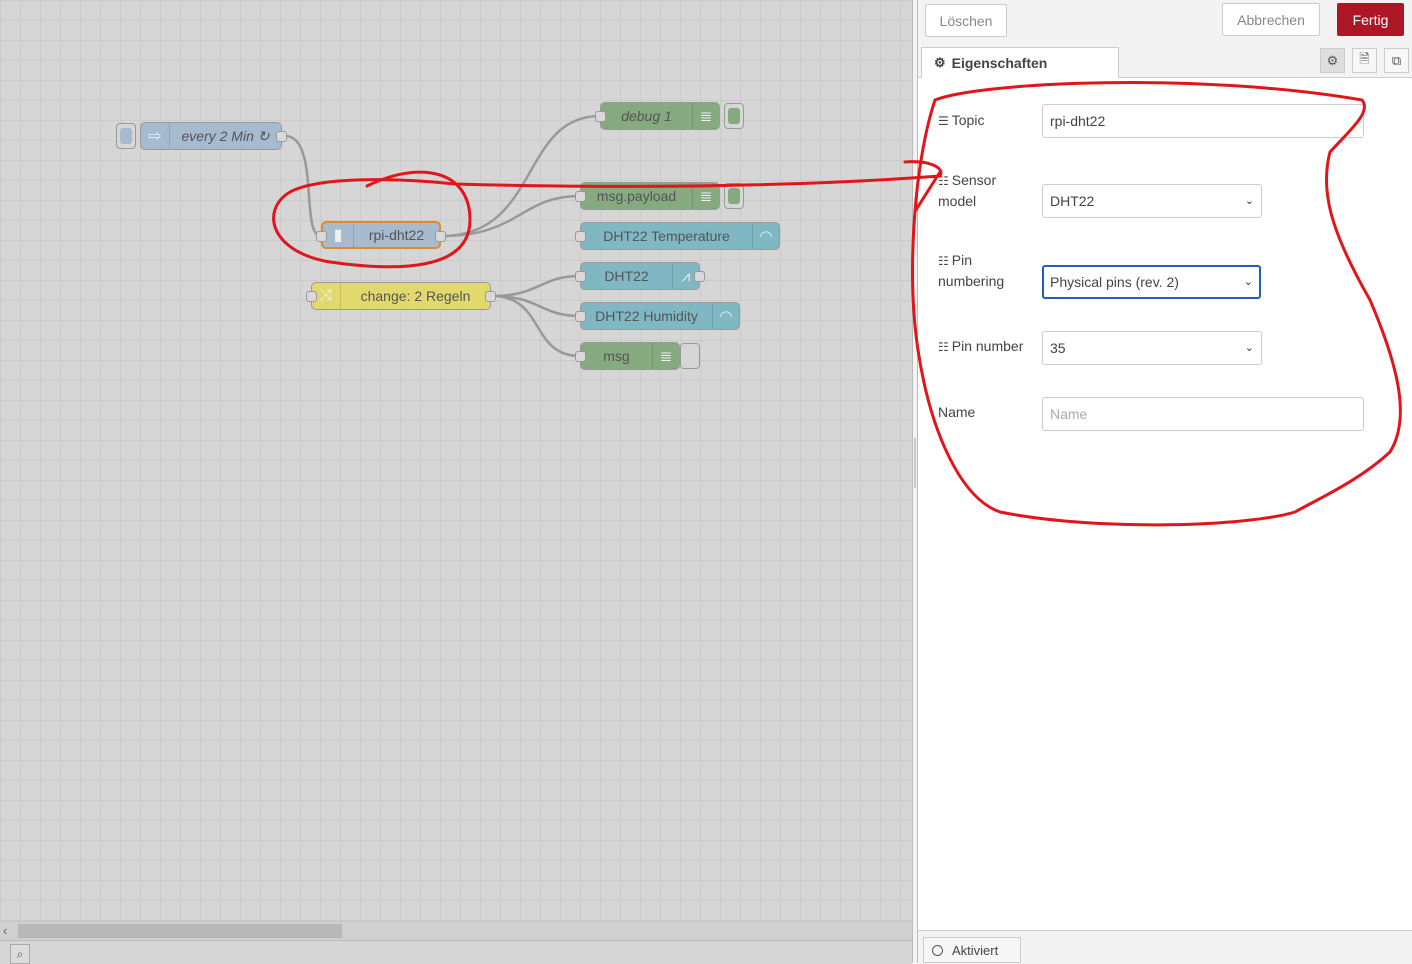 The image size is (1412, 964). I want to click on tab-properties-label: Eigenschaften, so click(999, 63).